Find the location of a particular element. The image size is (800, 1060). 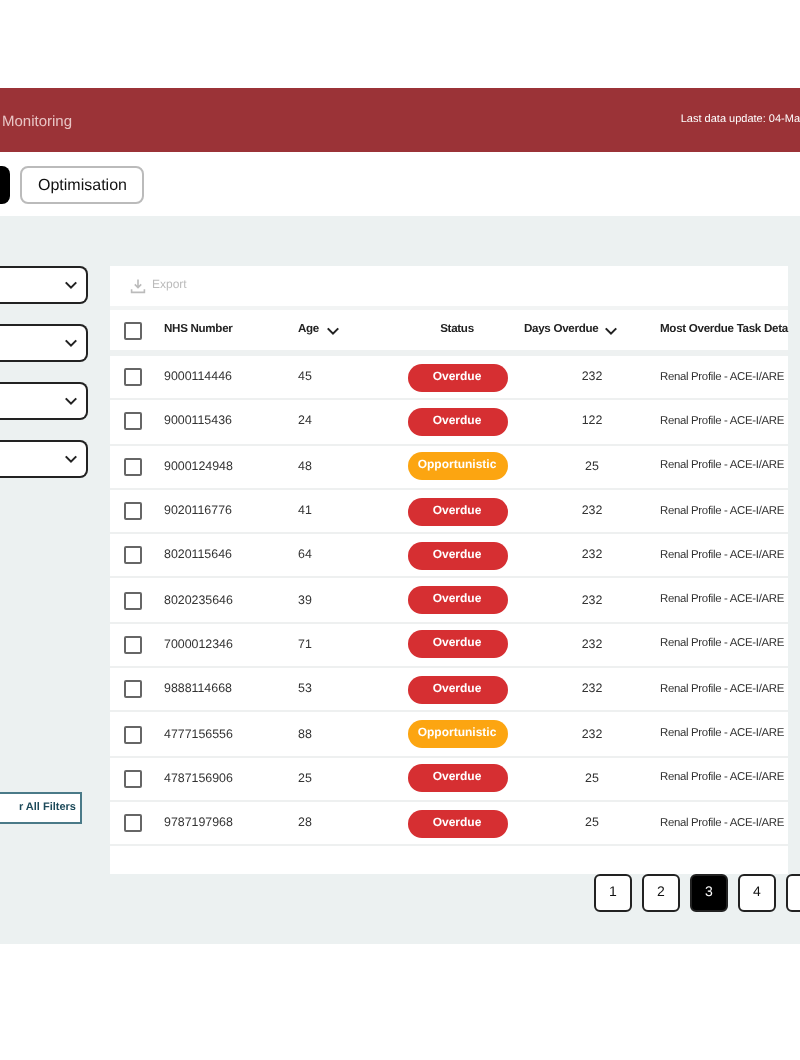

tab is located at coordinates (5, 184).